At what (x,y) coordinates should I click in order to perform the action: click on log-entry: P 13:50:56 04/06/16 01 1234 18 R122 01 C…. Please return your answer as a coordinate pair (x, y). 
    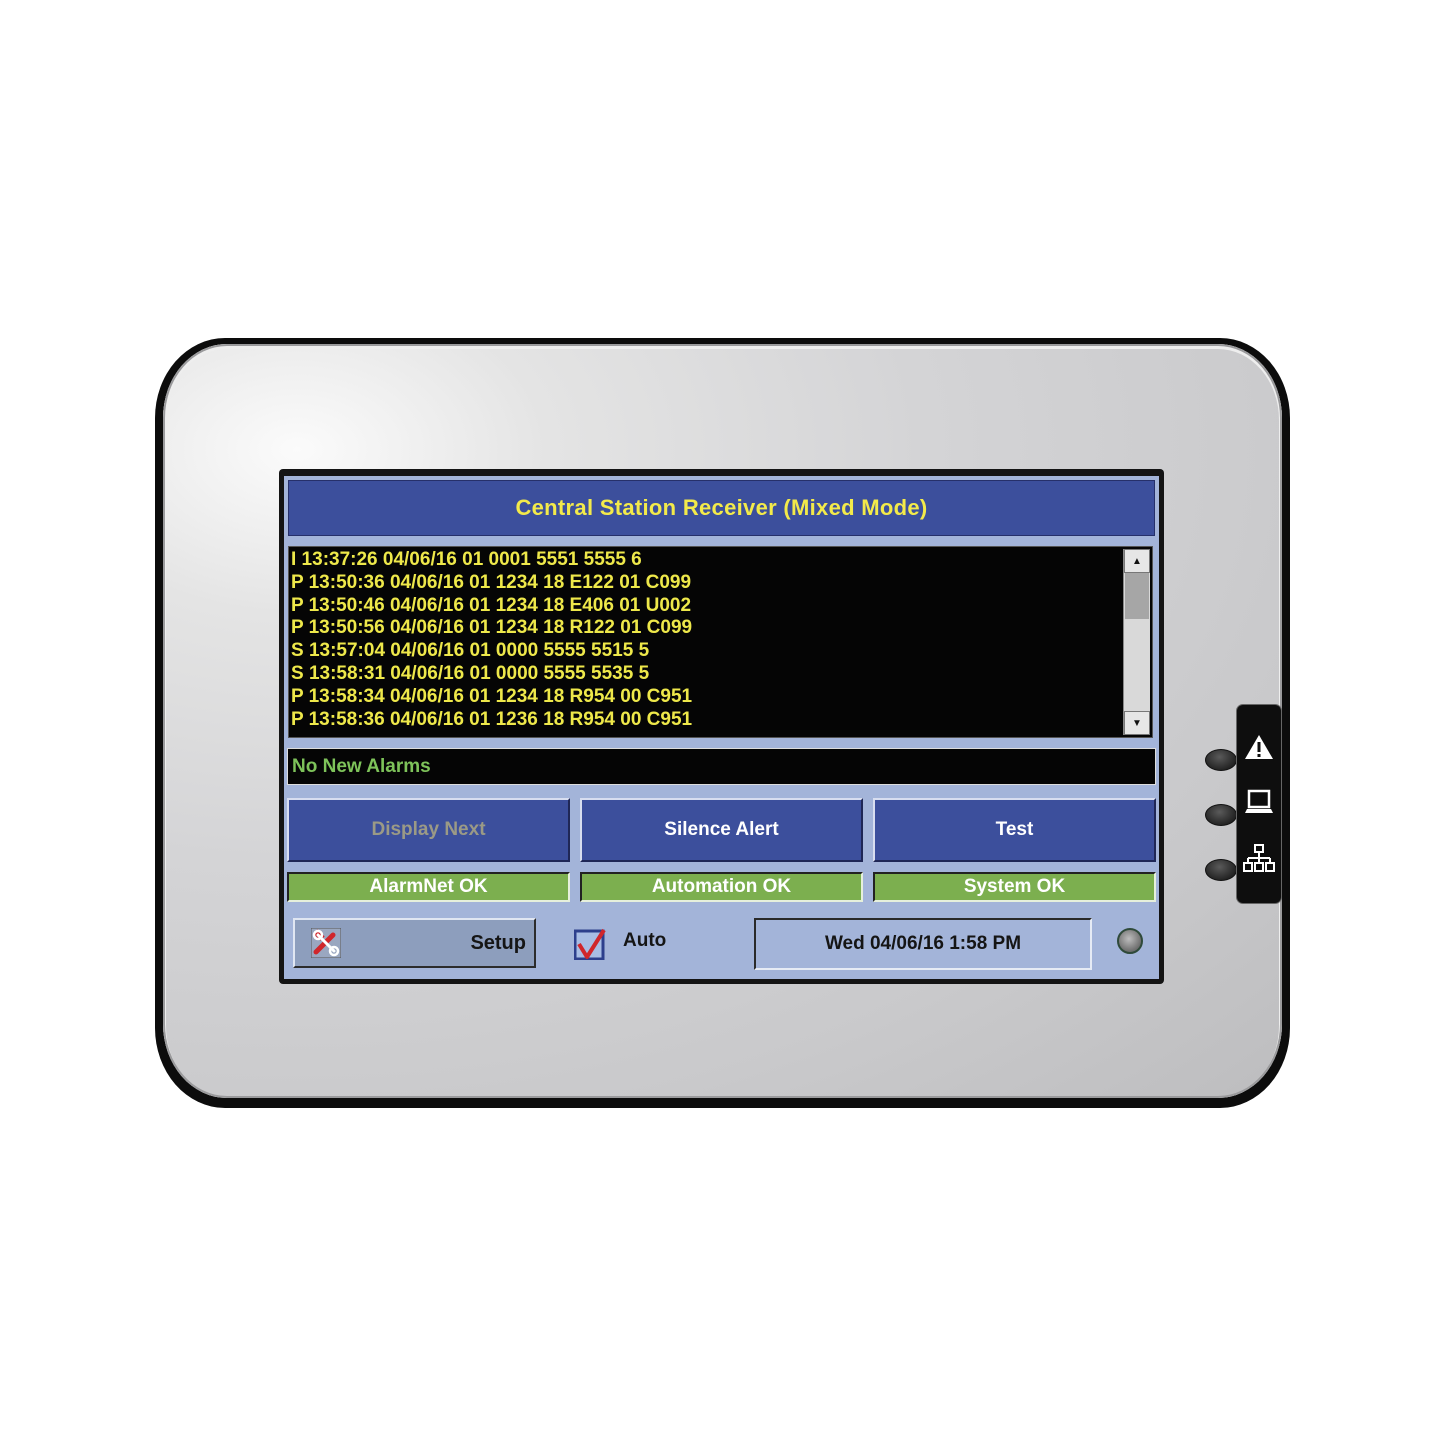
    Looking at the image, I should click on (492, 628).